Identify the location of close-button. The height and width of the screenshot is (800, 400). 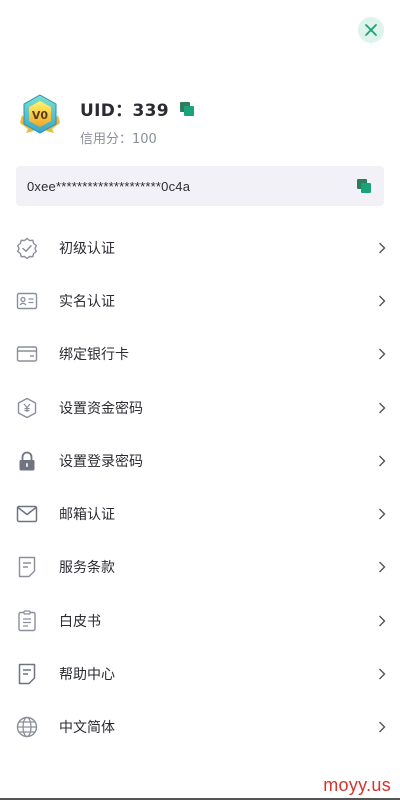
(371, 30).